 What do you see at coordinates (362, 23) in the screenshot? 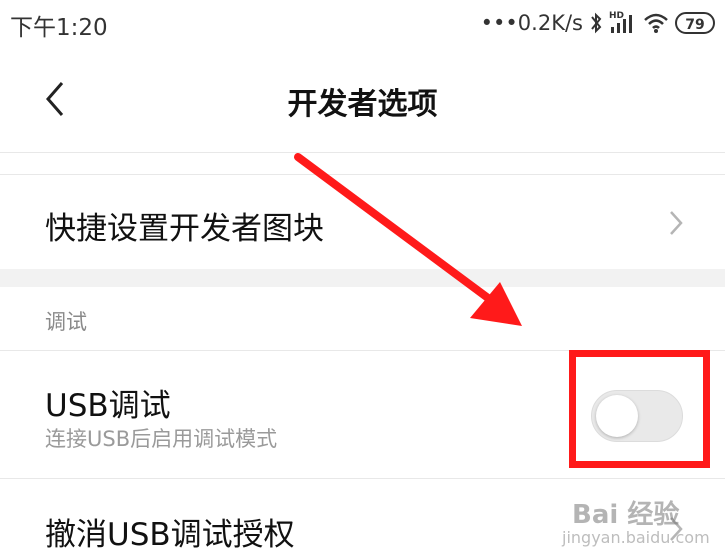
I see `status-bar: 下午1:20 •••0.2K/s HD 79` at bounding box center [362, 23].